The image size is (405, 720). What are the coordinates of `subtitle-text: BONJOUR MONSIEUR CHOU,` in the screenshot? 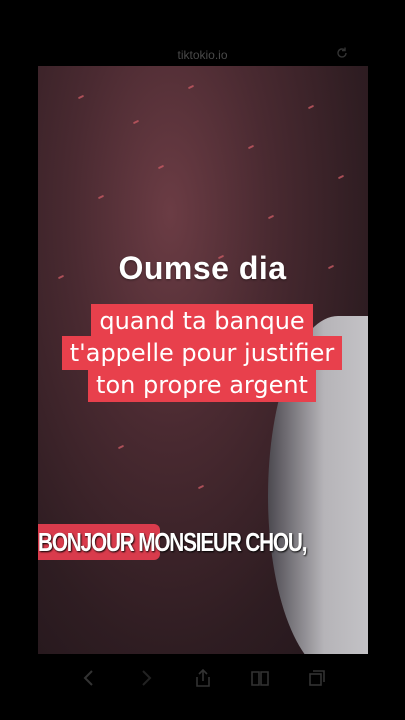 It's located at (172, 541).